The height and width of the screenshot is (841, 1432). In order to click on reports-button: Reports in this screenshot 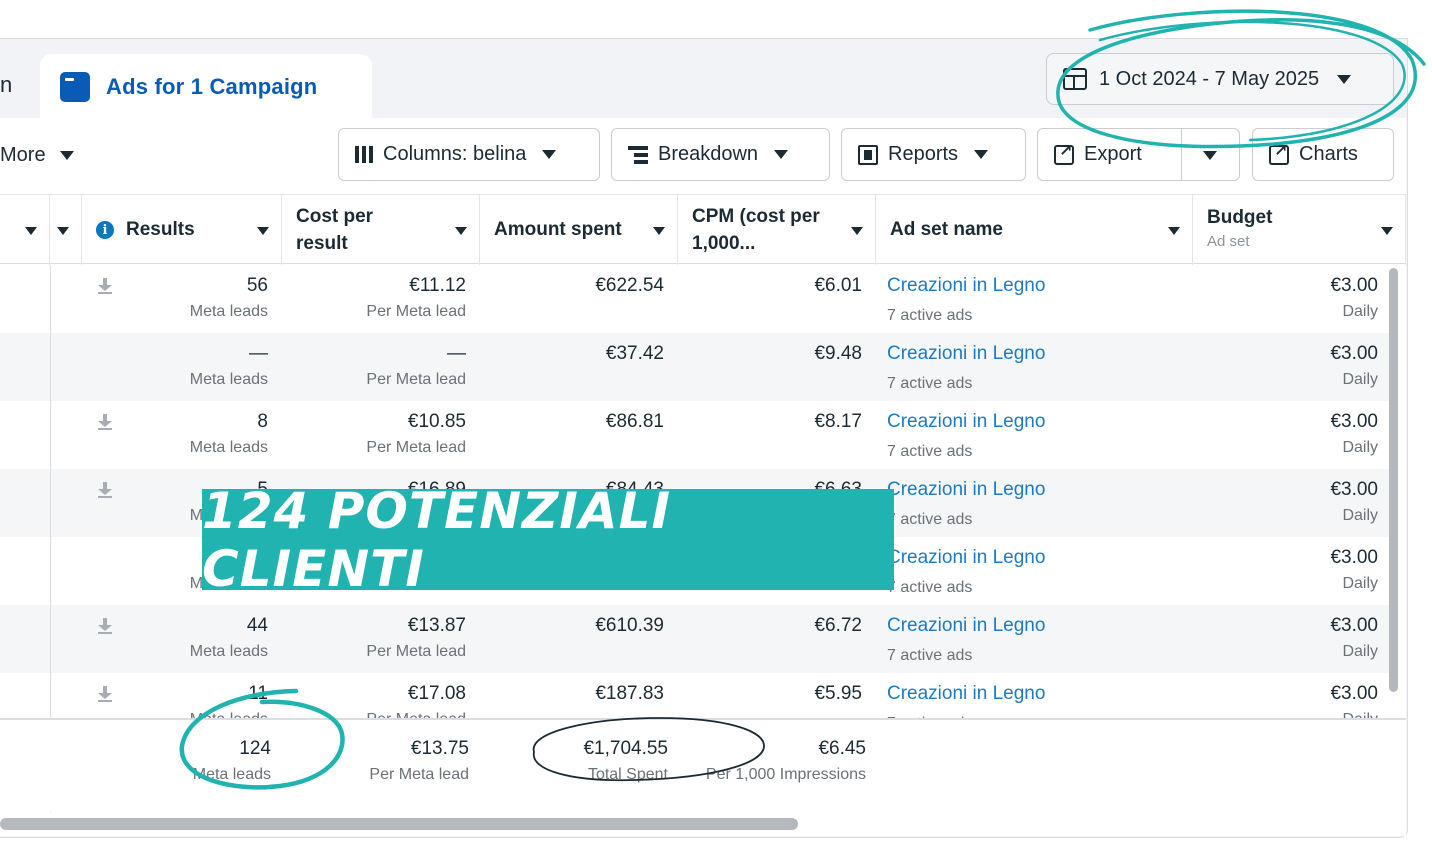, I will do `click(933, 154)`.